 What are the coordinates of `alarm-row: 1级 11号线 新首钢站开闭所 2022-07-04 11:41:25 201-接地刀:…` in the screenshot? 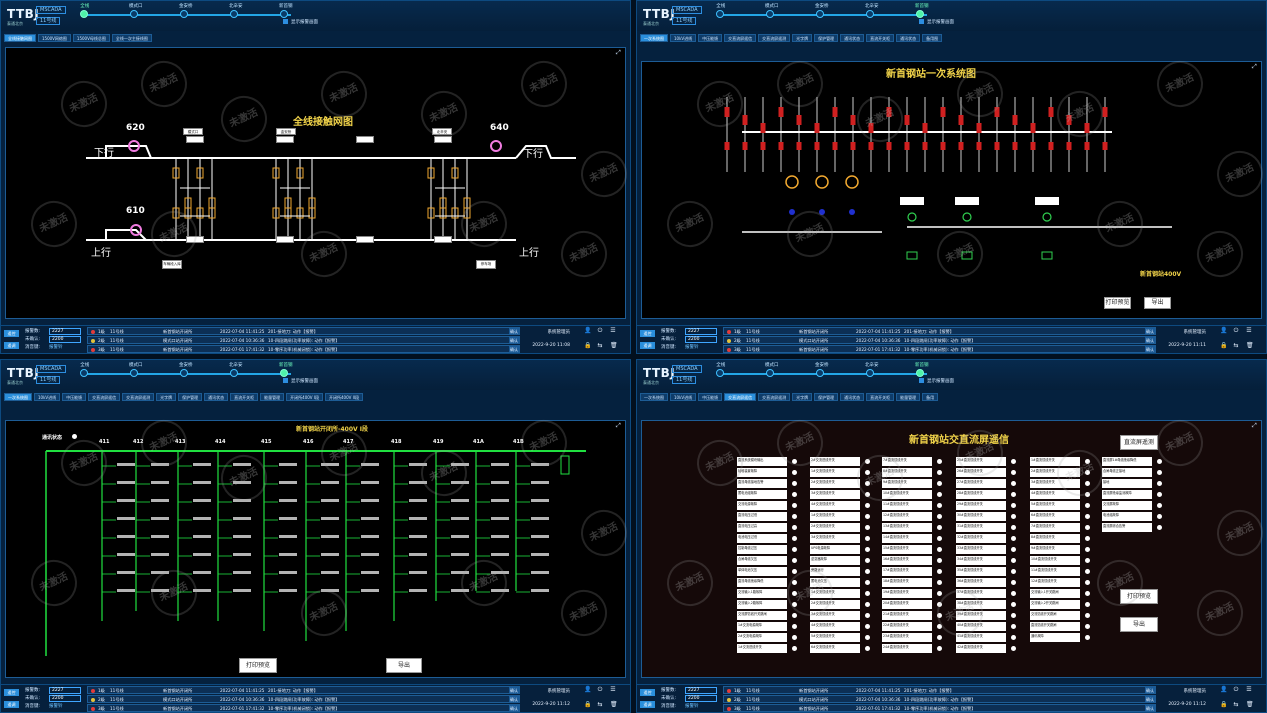 It's located at (303, 690).